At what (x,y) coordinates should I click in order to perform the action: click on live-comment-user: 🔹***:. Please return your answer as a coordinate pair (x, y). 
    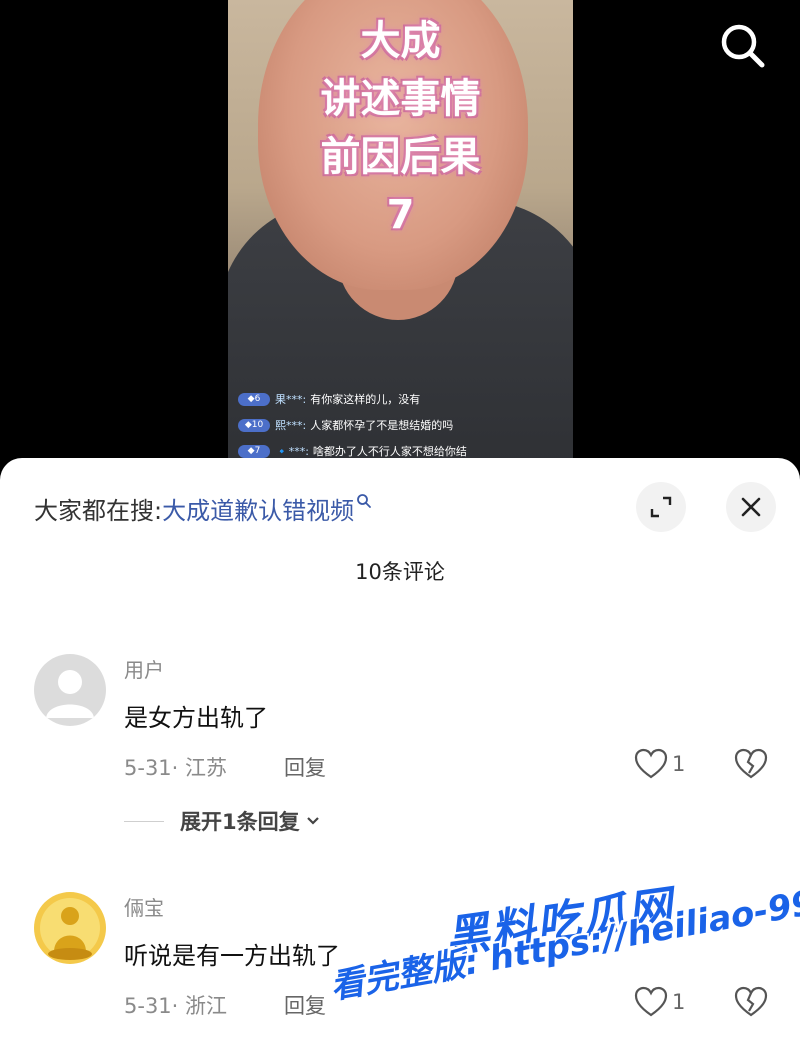
    Looking at the image, I should click on (292, 451).